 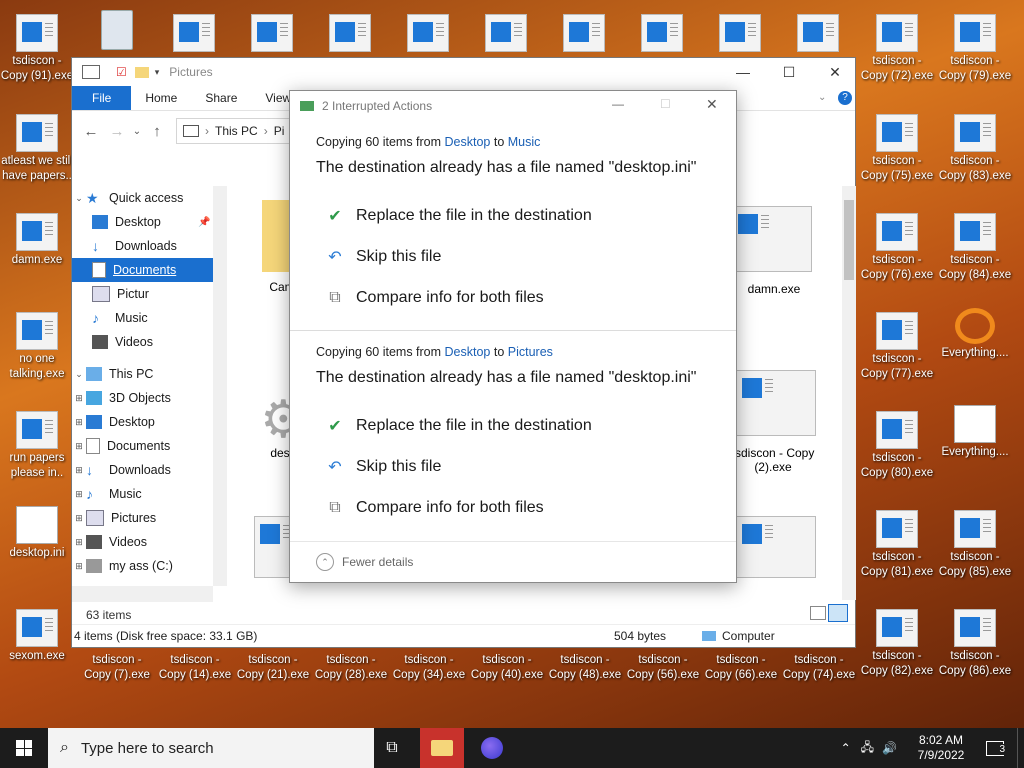 What do you see at coordinates (822, 97) in the screenshot?
I see `ribbon-expand-icon: ⌄` at bounding box center [822, 97].